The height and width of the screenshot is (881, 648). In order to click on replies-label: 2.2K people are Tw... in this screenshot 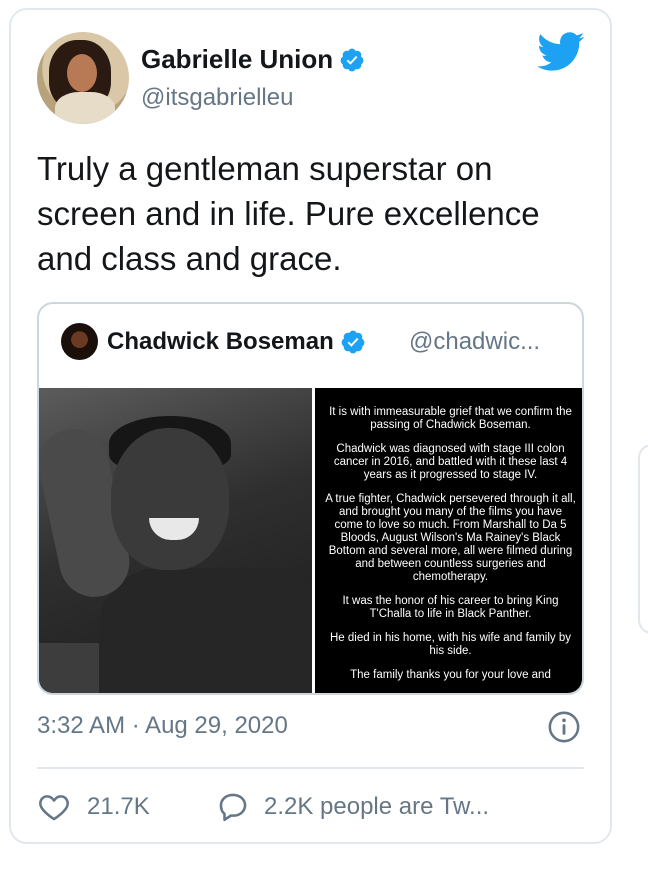, I will do `click(377, 806)`.